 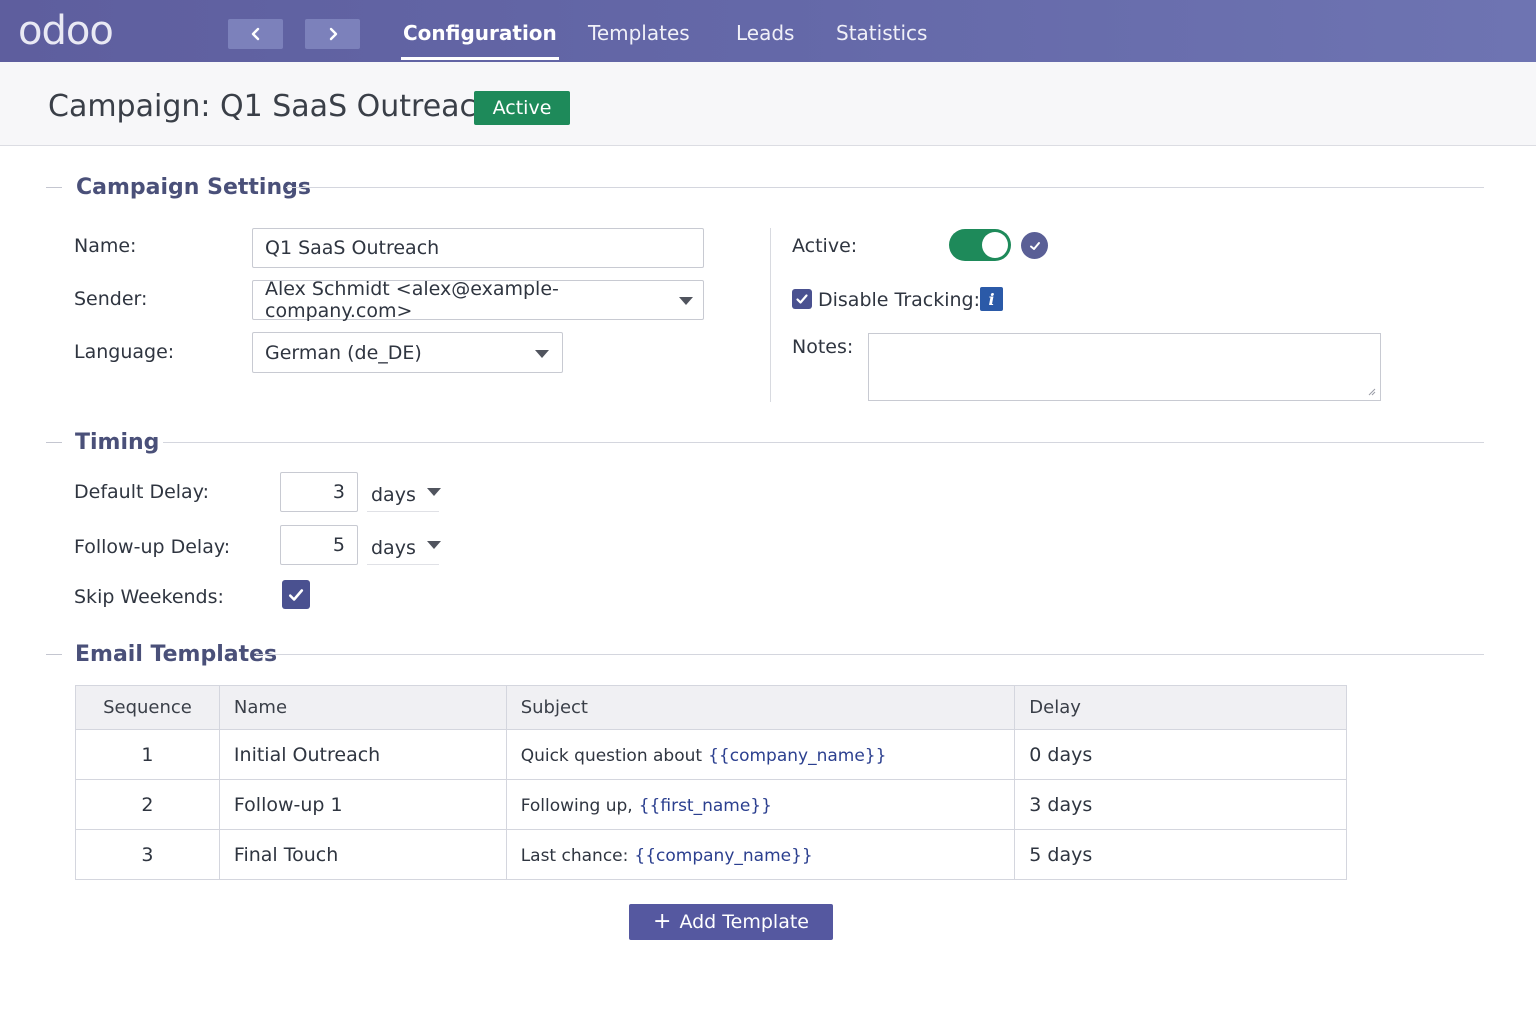 I want to click on disable-tracking-label: Disable Tracking:, so click(x=899, y=300).